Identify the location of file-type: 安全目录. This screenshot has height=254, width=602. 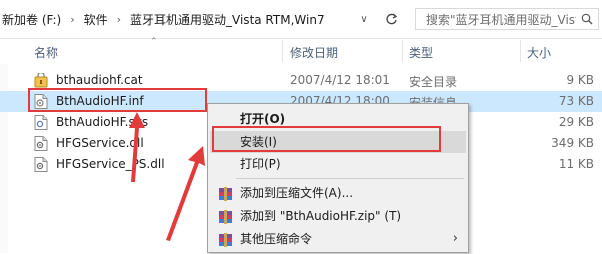
(433, 82).